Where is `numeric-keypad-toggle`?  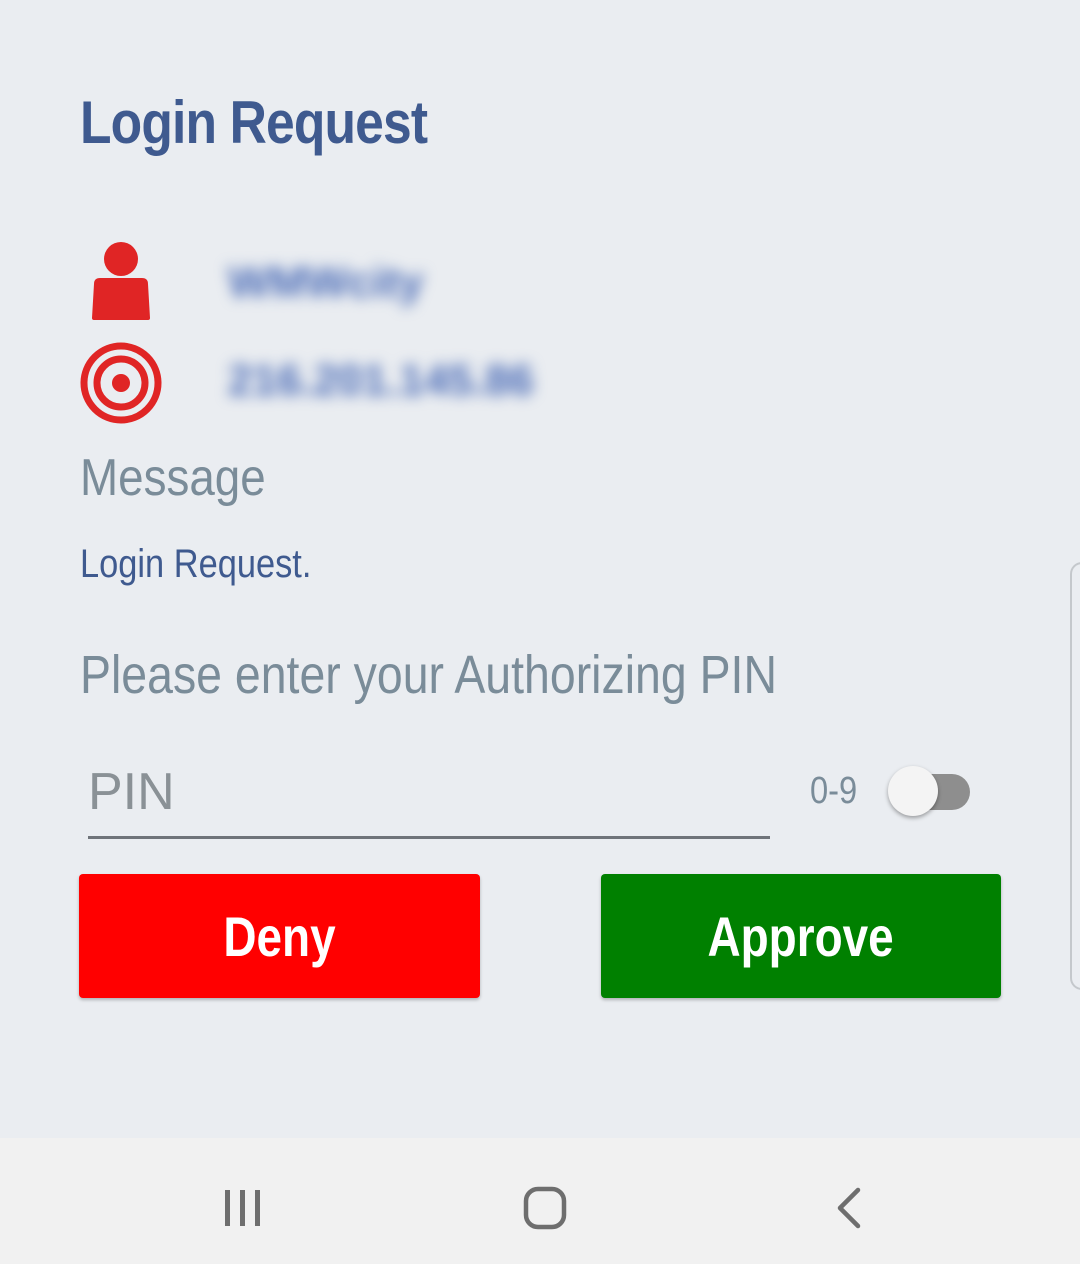
numeric-keypad-toggle is located at coordinates (930, 792).